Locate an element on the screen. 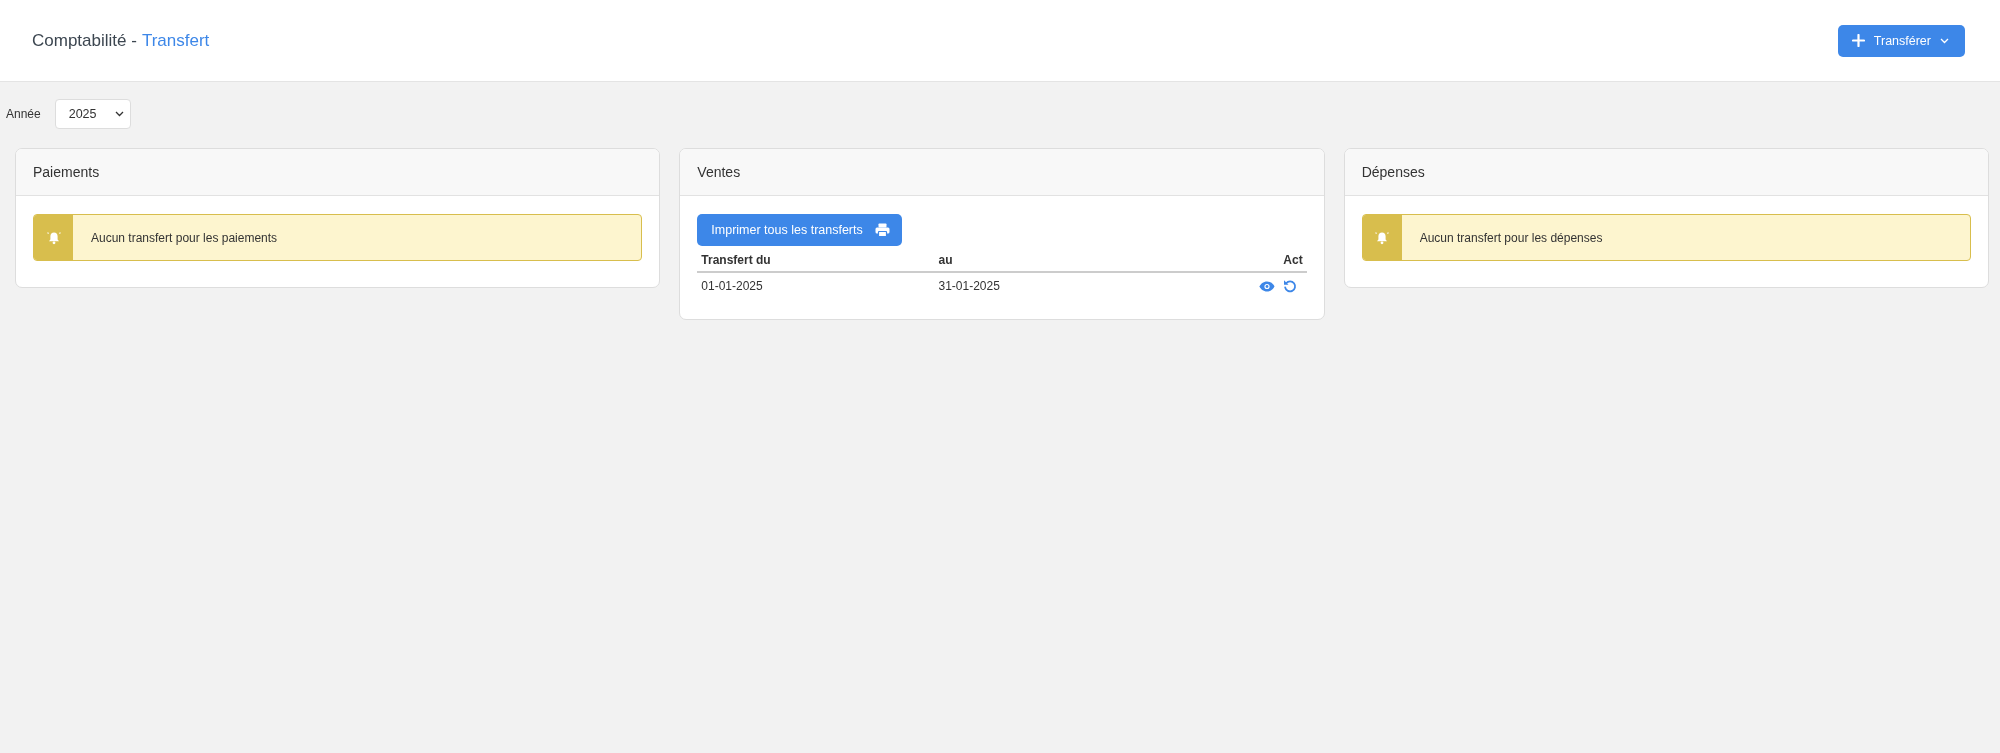 The width and height of the screenshot is (2000, 753). card-title: Ventes is located at coordinates (719, 172).